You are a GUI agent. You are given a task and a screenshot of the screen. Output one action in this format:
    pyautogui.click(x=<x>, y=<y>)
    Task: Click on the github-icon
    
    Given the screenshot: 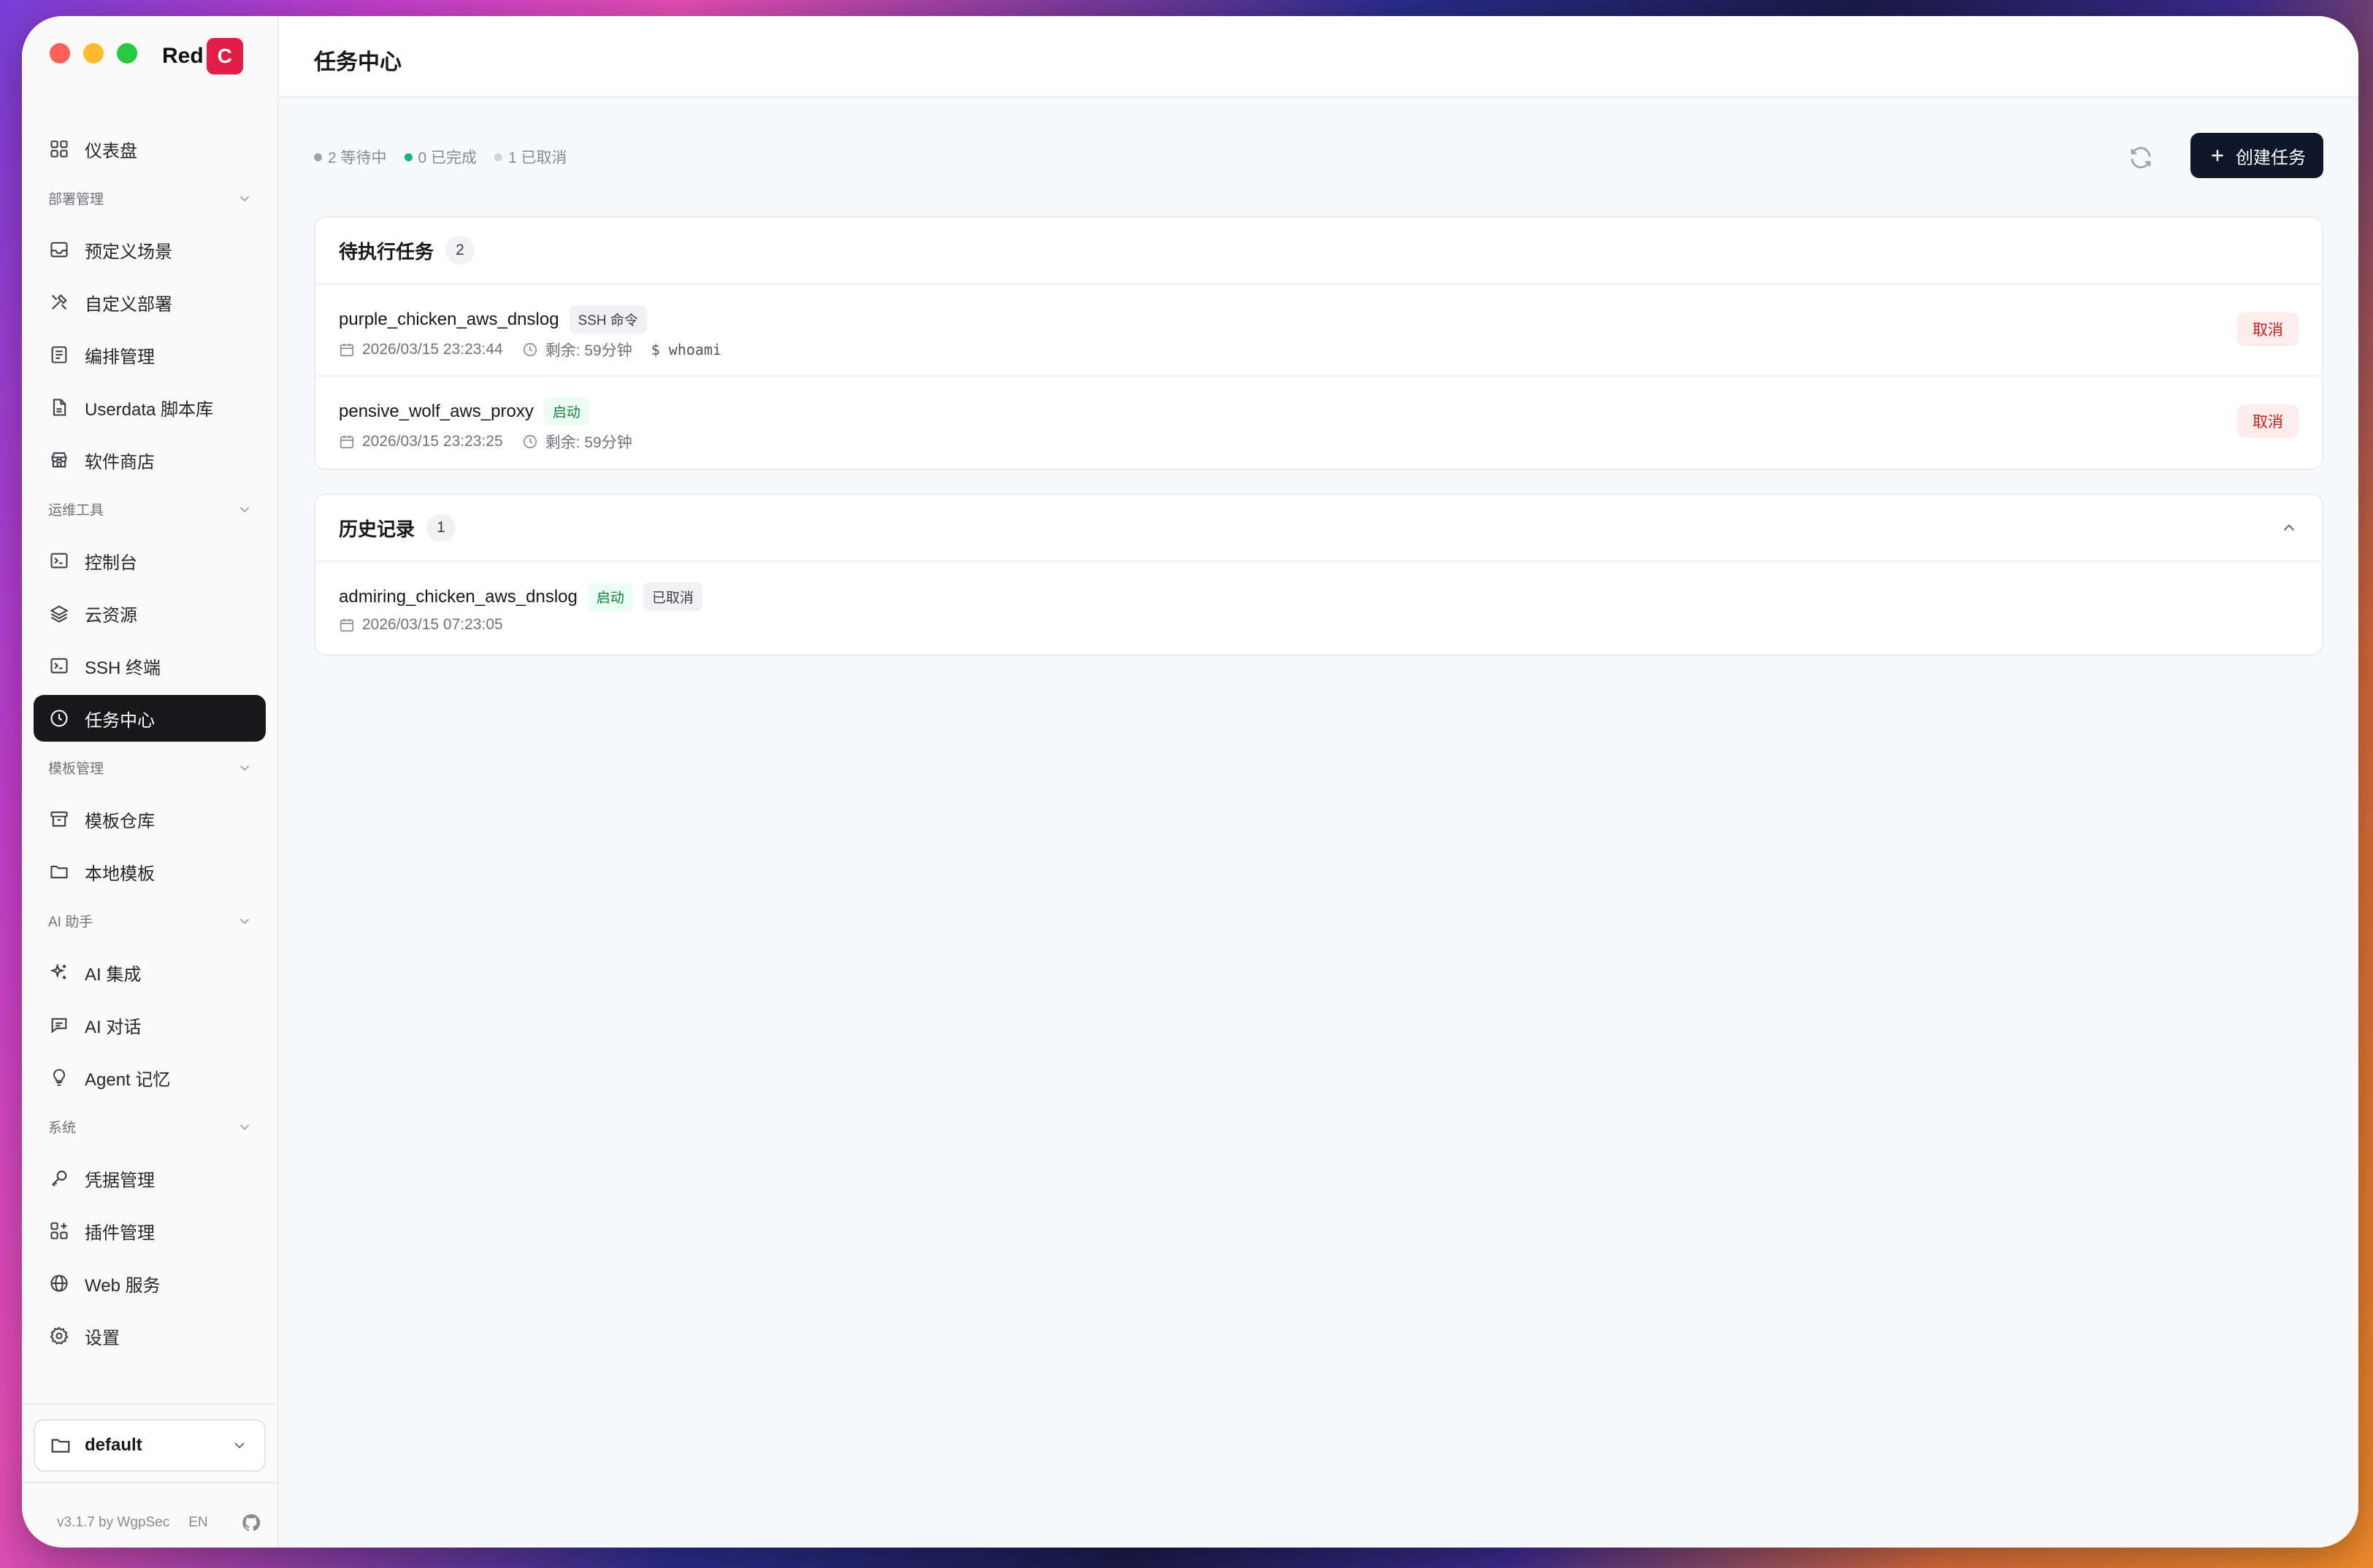 What is the action you would take?
    pyautogui.click(x=251, y=1523)
    